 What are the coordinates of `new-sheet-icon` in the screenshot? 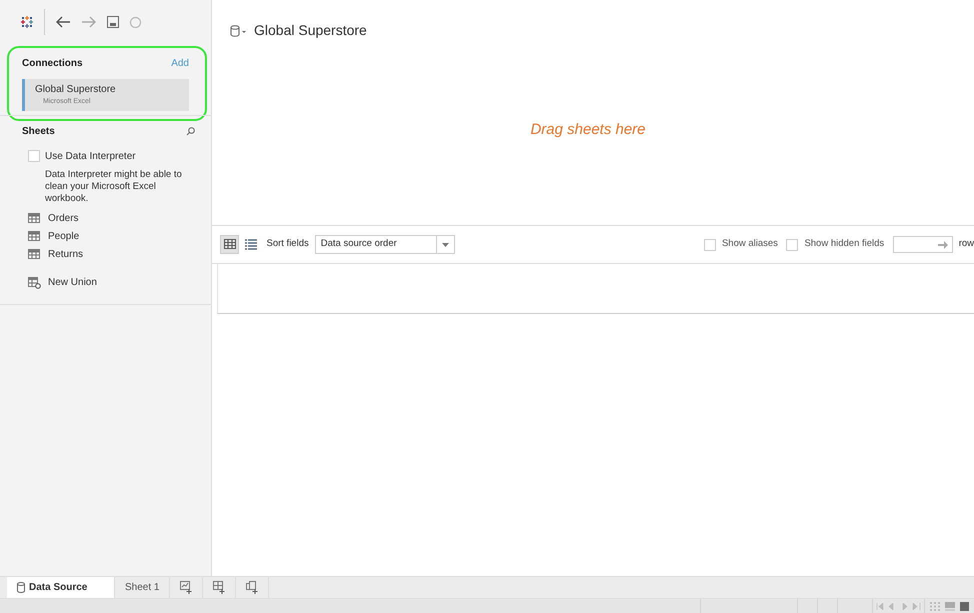 It's located at (186, 587).